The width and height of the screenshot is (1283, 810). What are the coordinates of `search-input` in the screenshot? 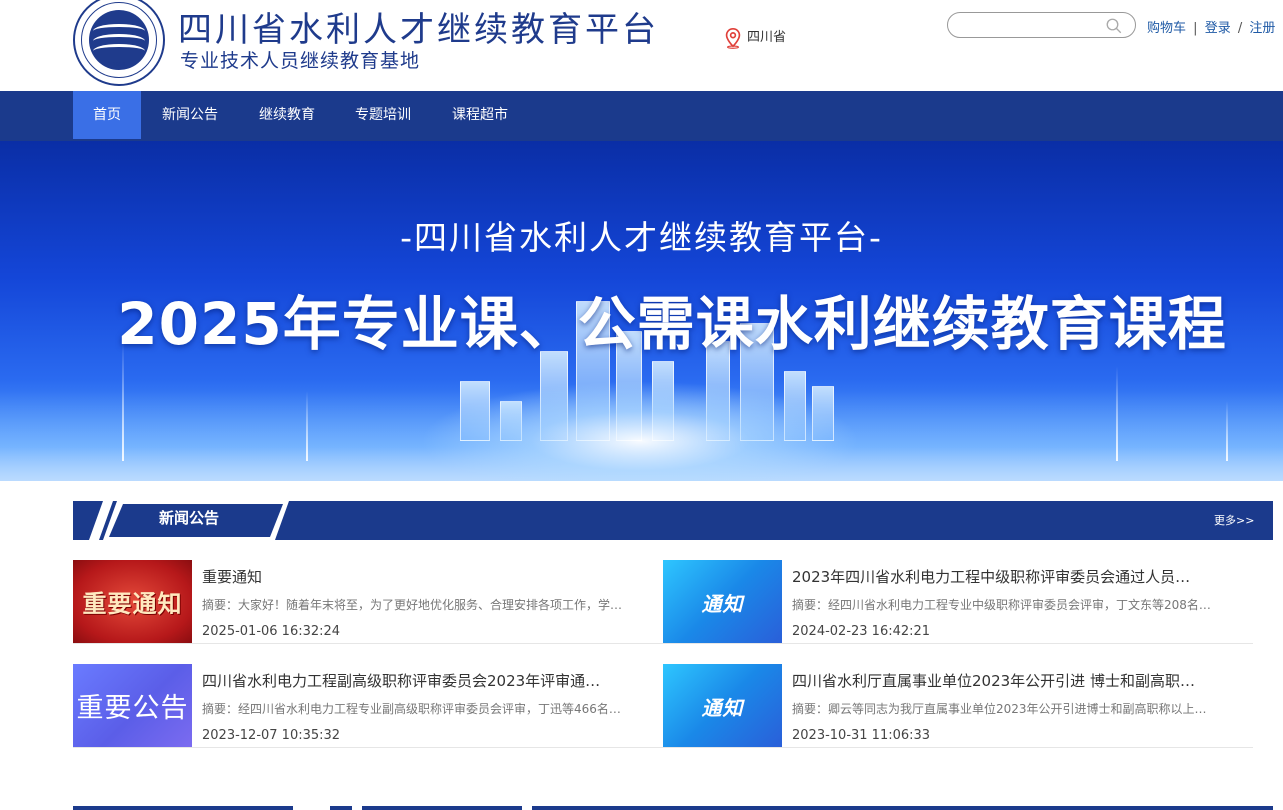 It's located at (1030, 25).